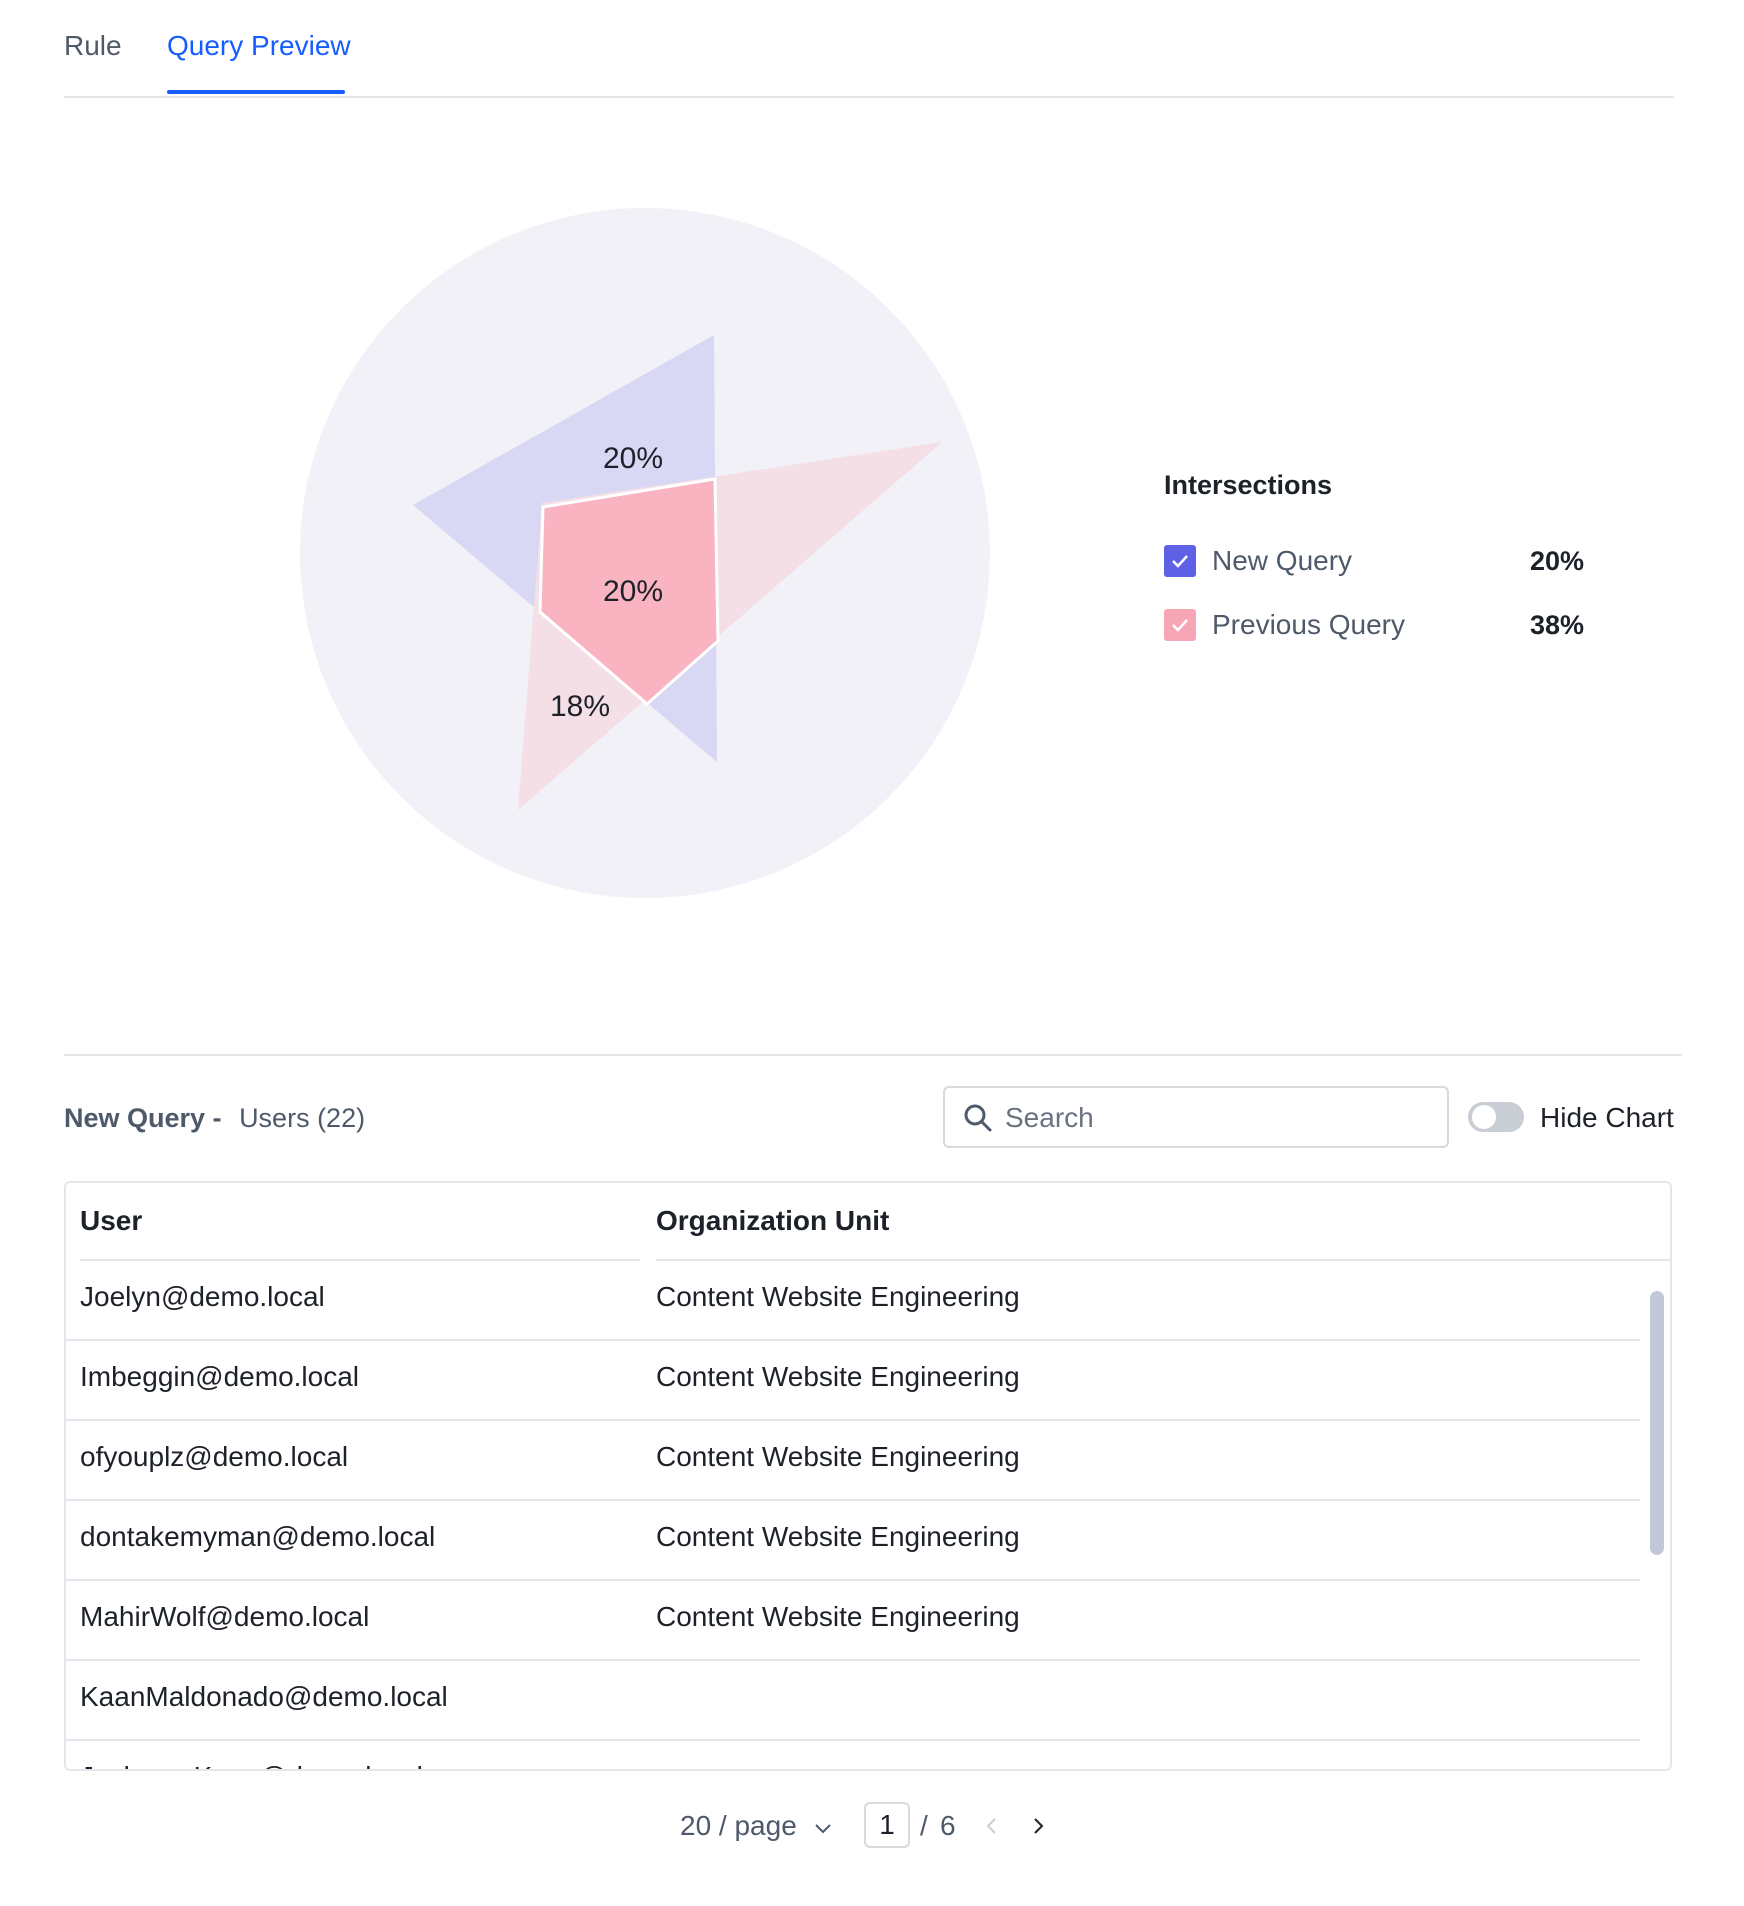  I want to click on list-title: New Query -, so click(143, 1118).